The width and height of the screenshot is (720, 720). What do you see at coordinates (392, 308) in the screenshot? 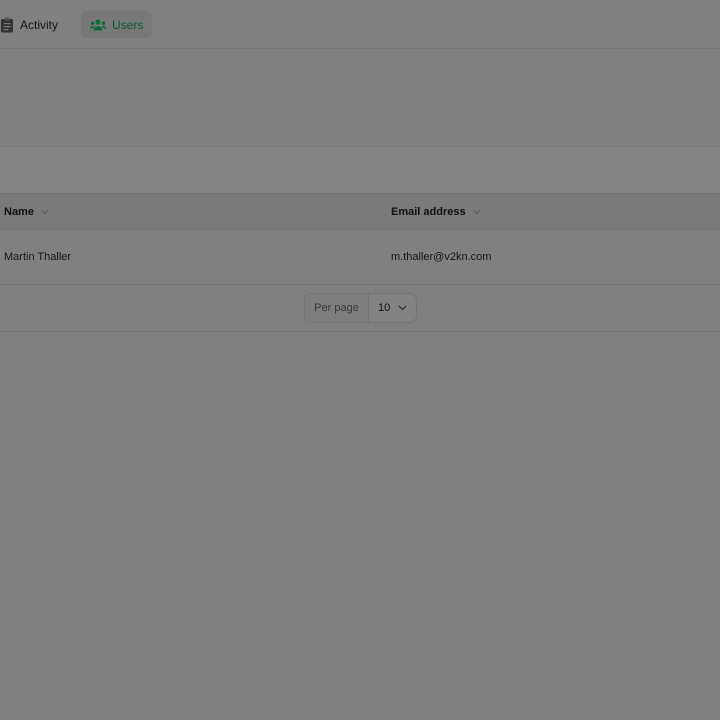
I see `per-page-select: 10` at bounding box center [392, 308].